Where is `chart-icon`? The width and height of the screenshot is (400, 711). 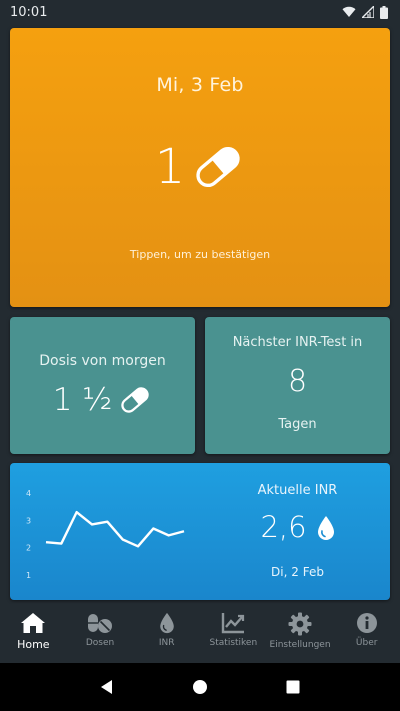
chart-icon is located at coordinates (233, 623).